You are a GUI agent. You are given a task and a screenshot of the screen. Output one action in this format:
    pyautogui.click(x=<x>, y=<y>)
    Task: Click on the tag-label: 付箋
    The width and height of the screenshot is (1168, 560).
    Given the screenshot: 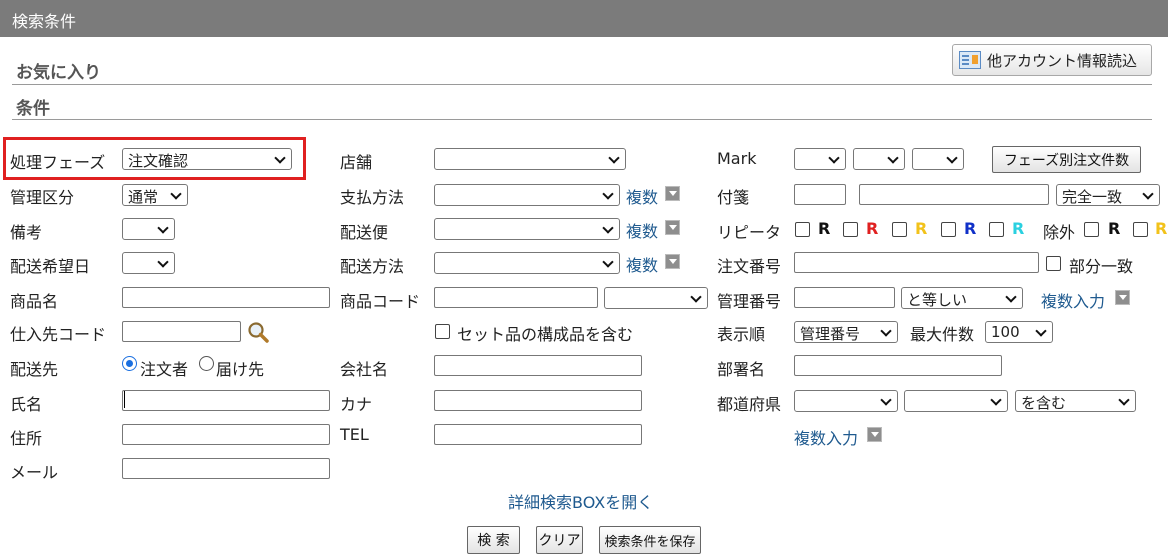 What is the action you would take?
    pyautogui.click(x=733, y=197)
    